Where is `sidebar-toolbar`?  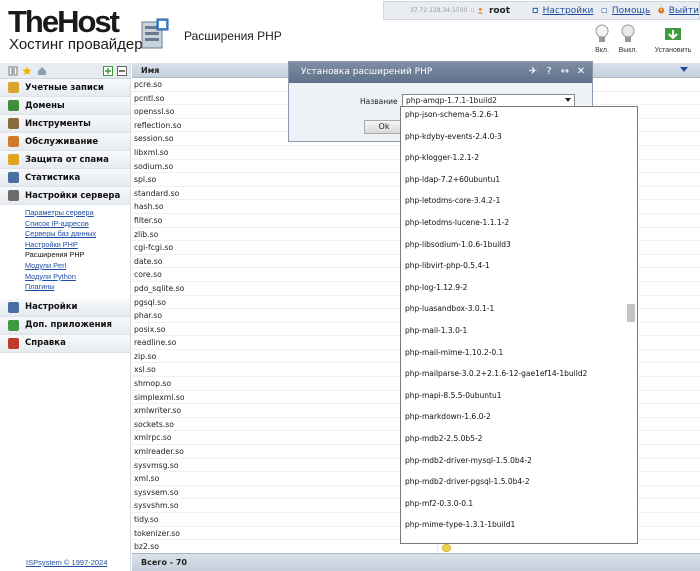 sidebar-toolbar is located at coordinates (65, 71).